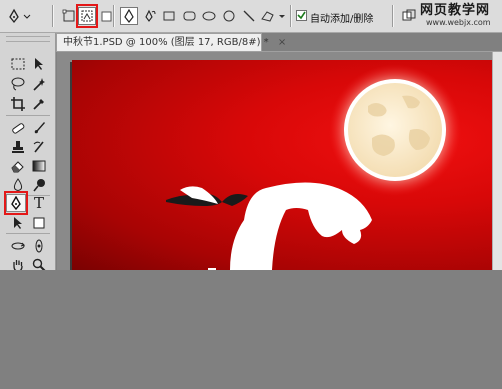 The width and height of the screenshot is (502, 389). I want to click on magic-wand-icon, so click(39, 84).